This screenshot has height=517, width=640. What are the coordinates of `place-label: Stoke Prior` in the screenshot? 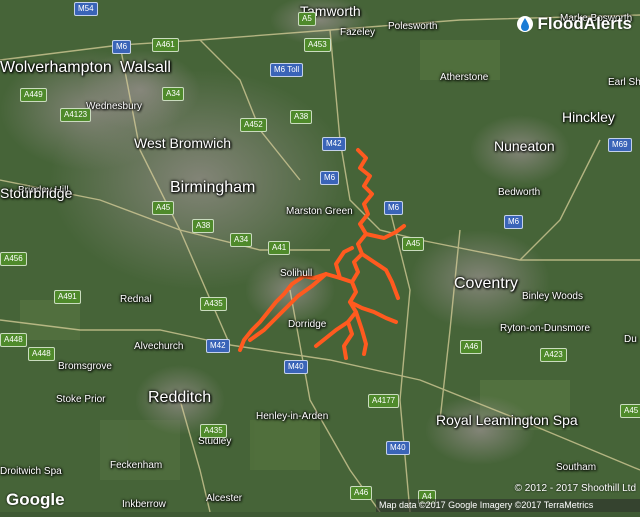 It's located at (81, 399).